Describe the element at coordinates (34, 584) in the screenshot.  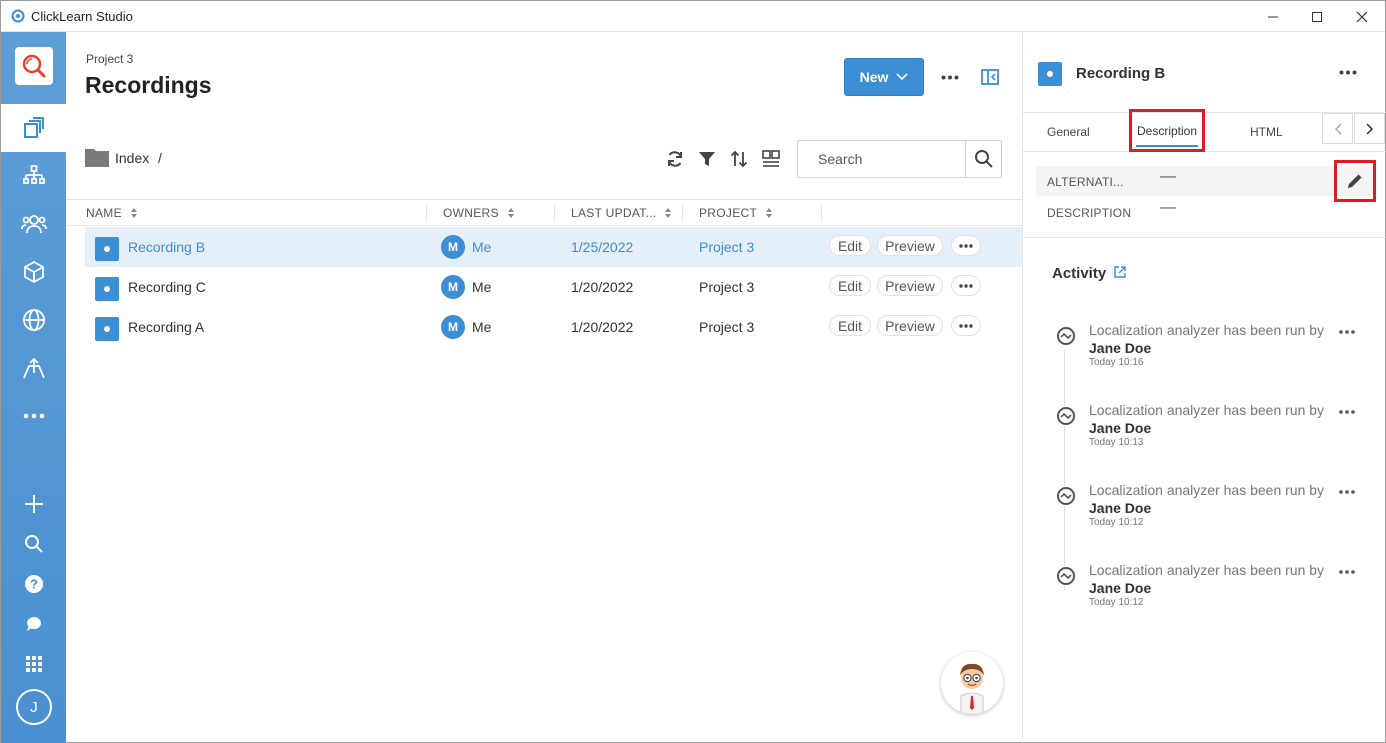
I see `sidebar-help-button: ?` at that location.